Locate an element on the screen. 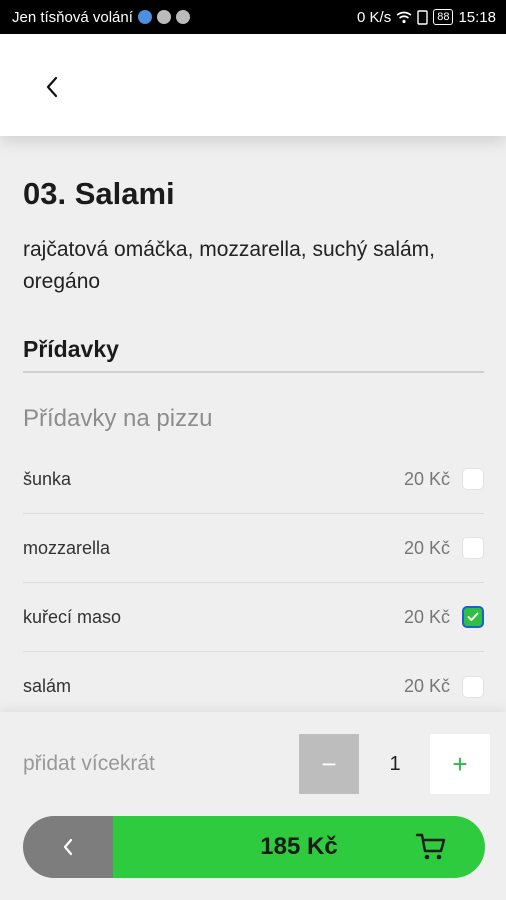 The width and height of the screenshot is (506, 900). option-row: mozzarella 20 Kč is located at coordinates (253, 548).